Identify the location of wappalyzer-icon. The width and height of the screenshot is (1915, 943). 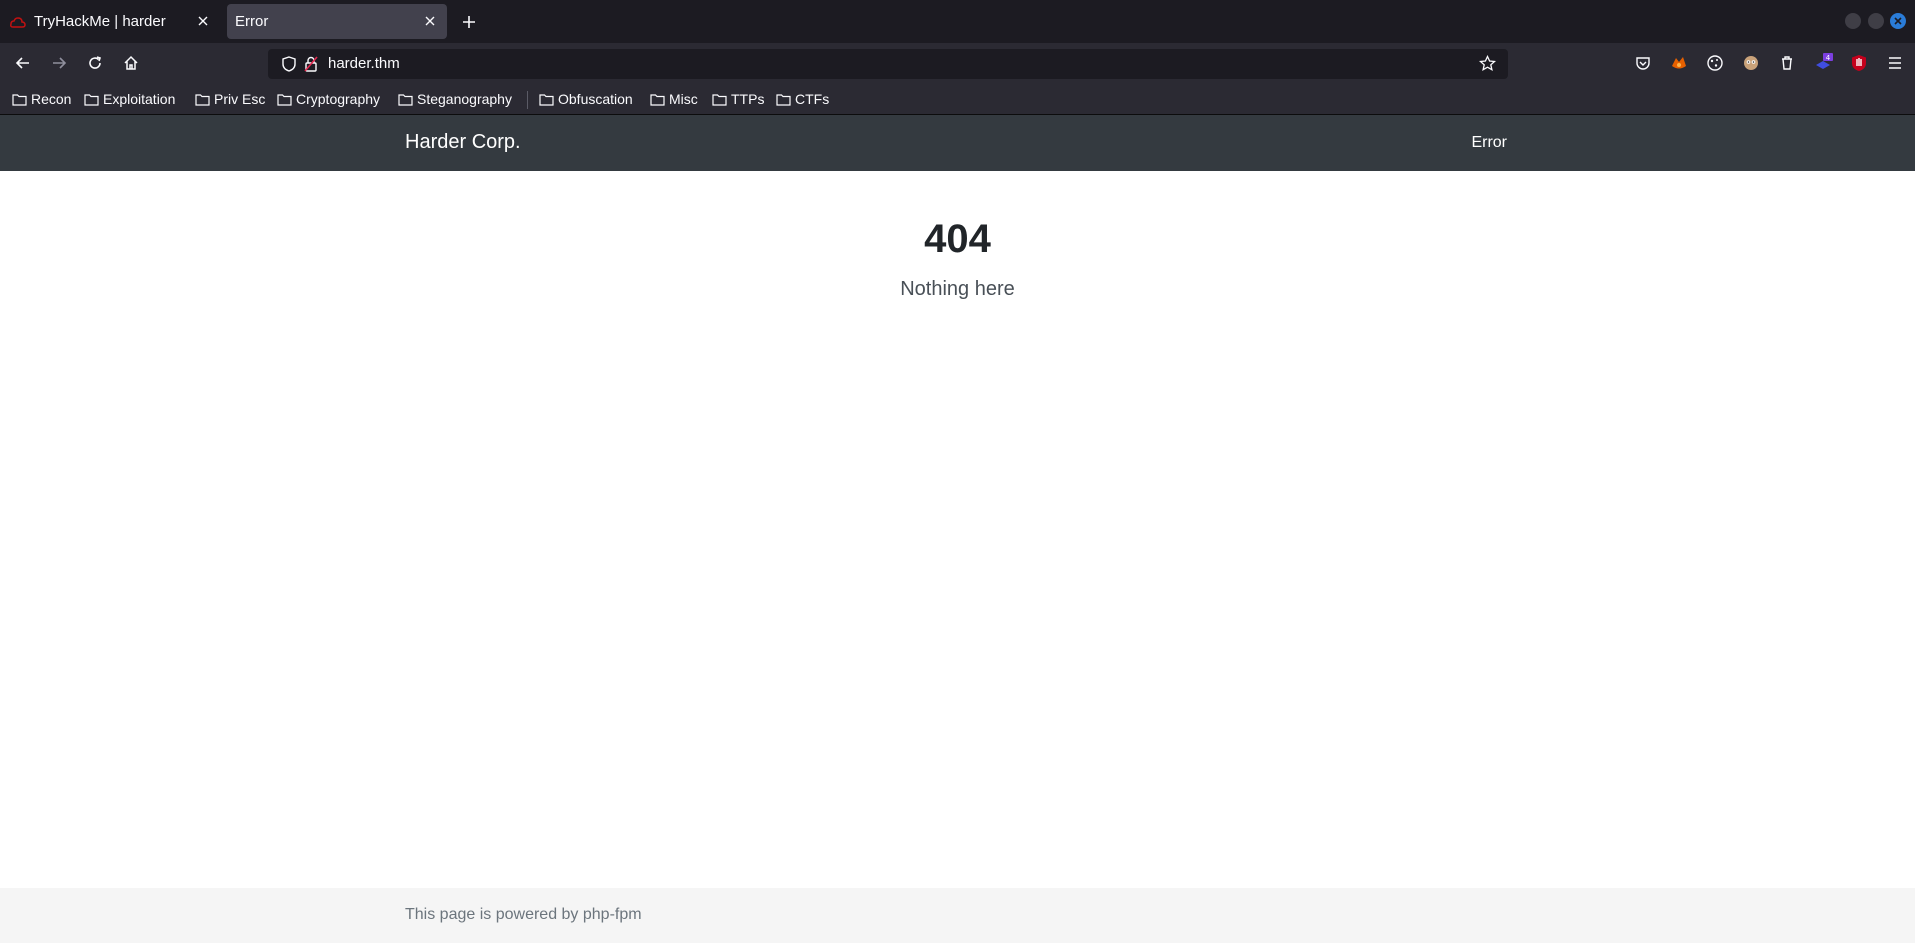
(1751, 63).